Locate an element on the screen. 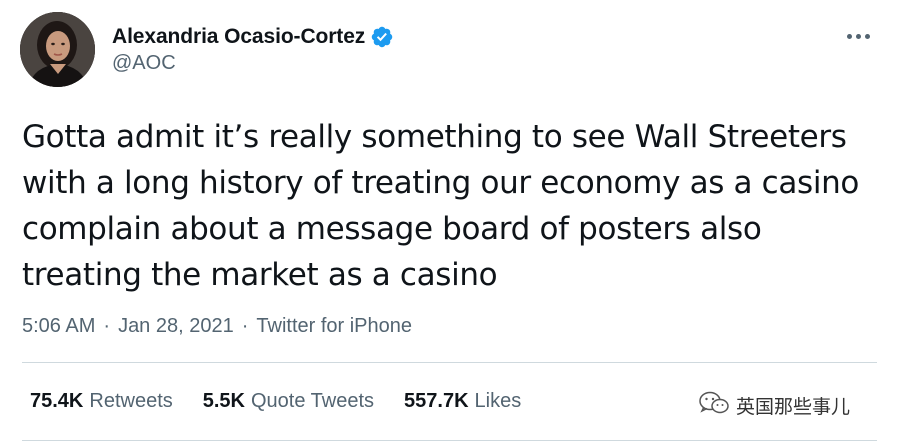  avatar is located at coordinates (57, 49).